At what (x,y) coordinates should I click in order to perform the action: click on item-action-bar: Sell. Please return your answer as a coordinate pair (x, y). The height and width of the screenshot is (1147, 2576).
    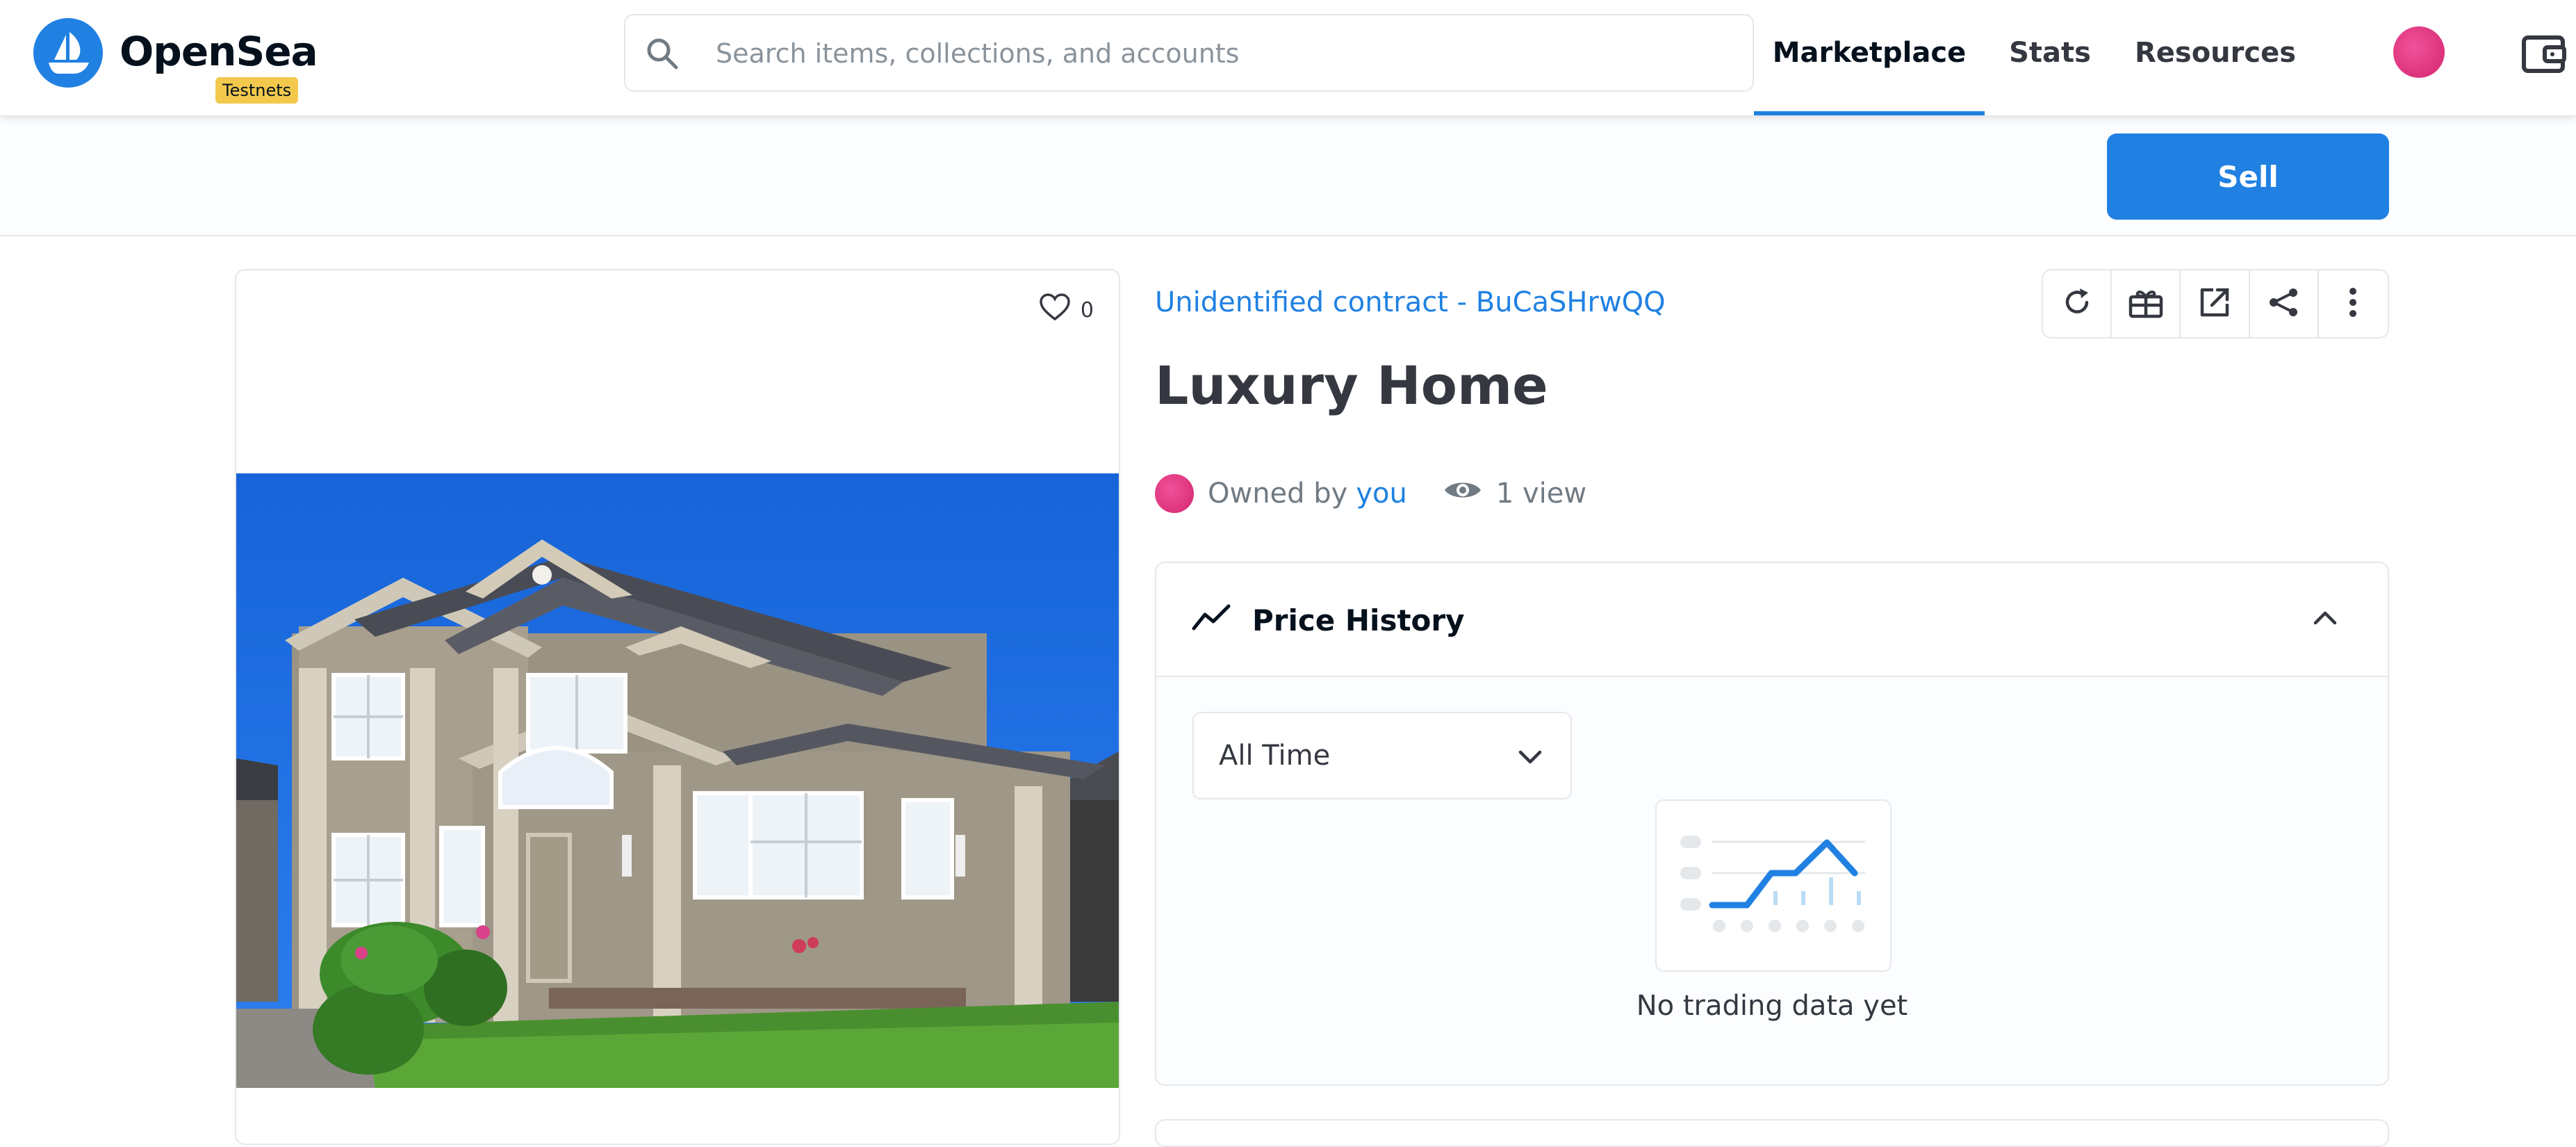
    Looking at the image, I should click on (1288, 177).